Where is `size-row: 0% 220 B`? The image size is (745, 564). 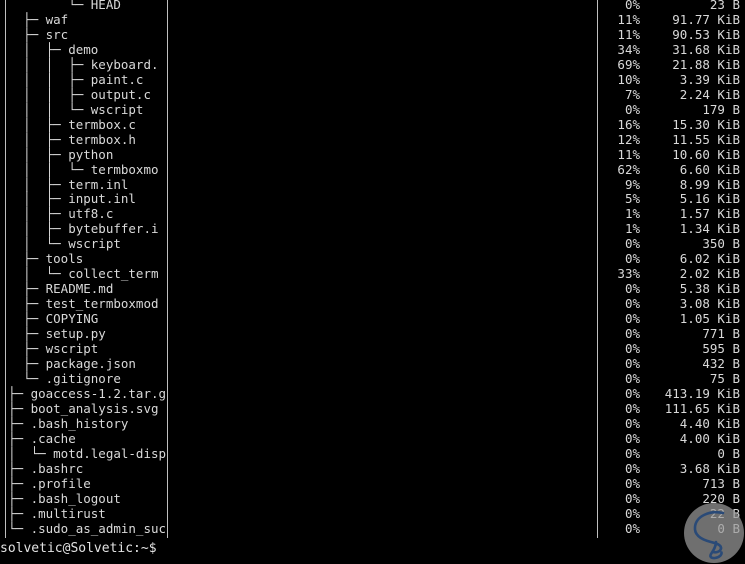
size-row: 0% 220 B is located at coordinates (671, 498).